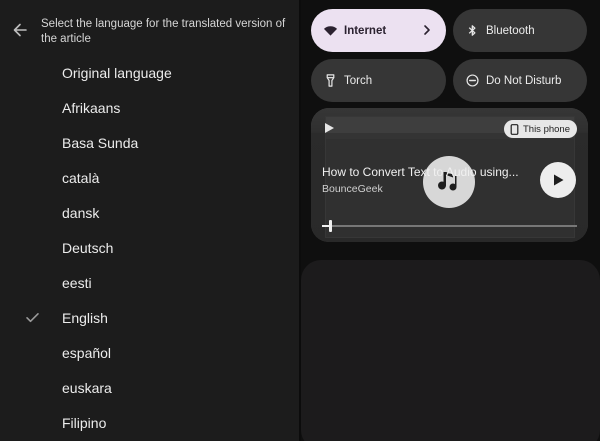  Describe the element at coordinates (427, 30) in the screenshot. I see `chevron-right-icon` at that location.